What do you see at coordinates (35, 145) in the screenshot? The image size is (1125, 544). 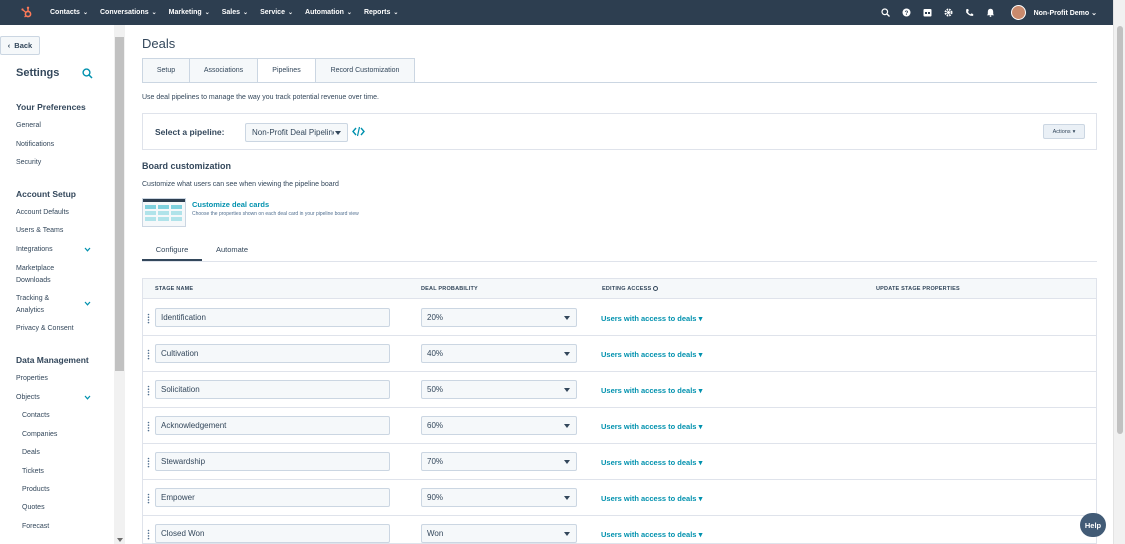 I see `sidebar-item-notifications: Notifications` at bounding box center [35, 145].